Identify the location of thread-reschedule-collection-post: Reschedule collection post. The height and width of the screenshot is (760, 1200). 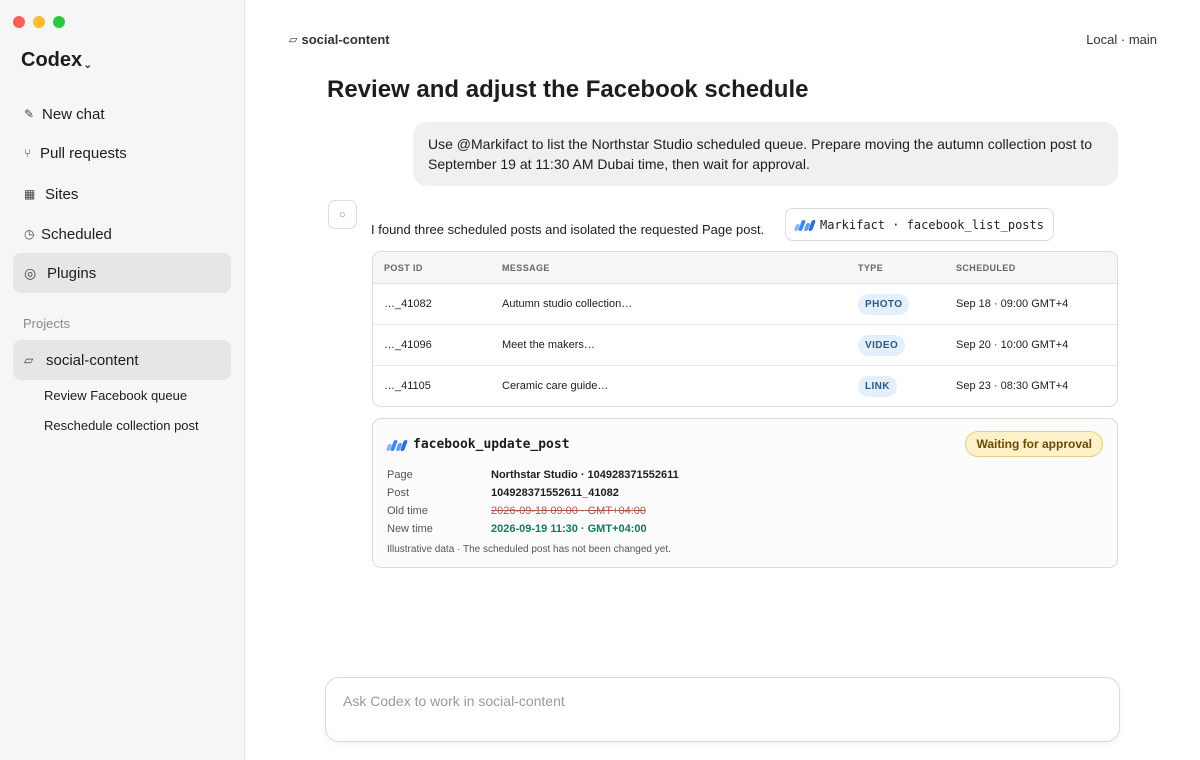
(121, 425).